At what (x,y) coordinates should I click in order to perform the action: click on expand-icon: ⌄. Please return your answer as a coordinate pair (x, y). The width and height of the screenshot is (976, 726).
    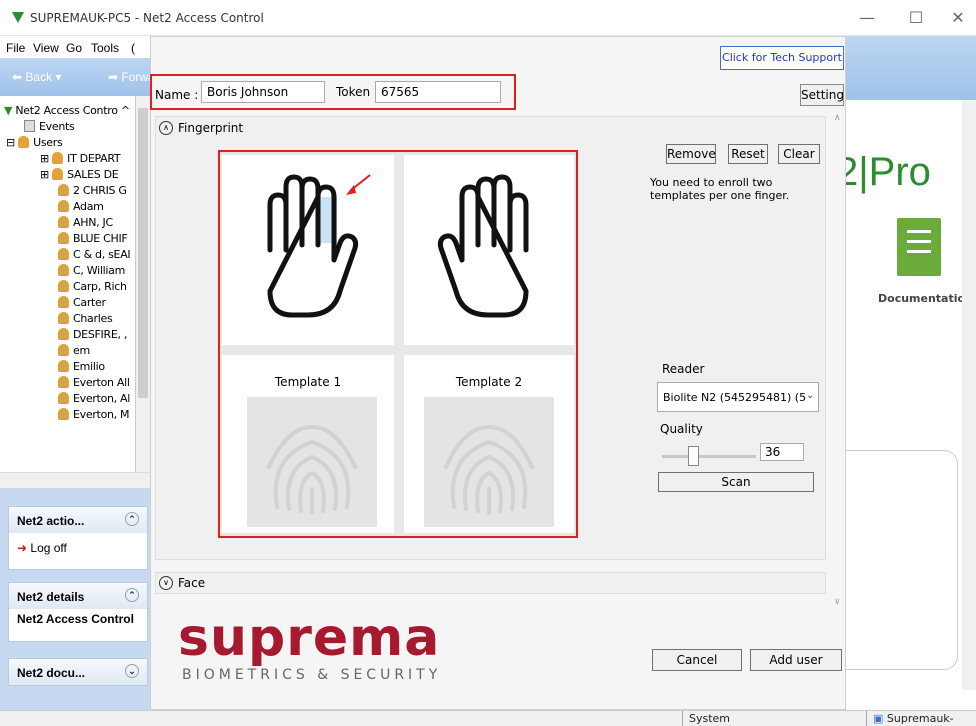
    Looking at the image, I should click on (132, 671).